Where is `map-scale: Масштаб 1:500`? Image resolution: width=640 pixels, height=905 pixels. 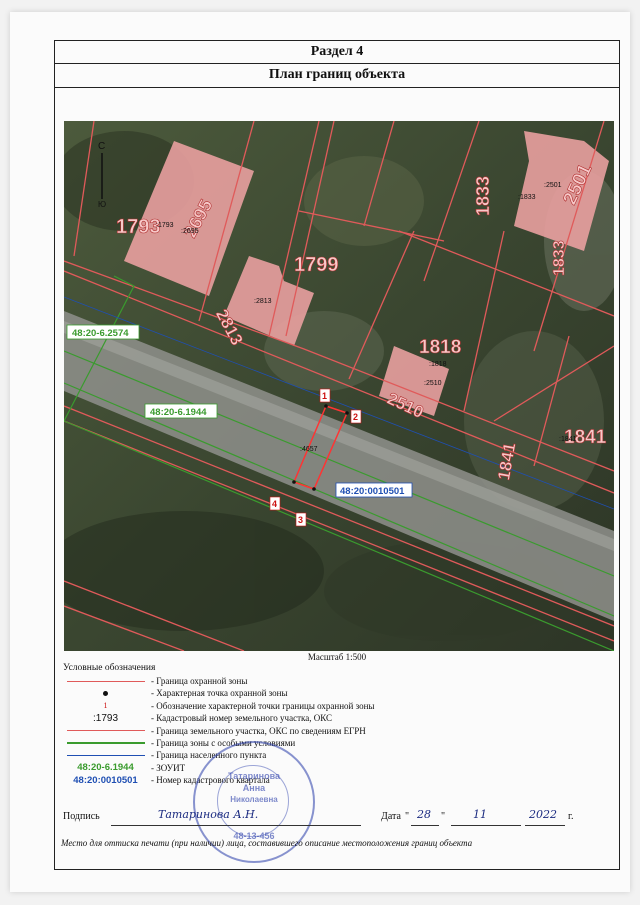 map-scale: Масштаб 1:500 is located at coordinates (337, 657).